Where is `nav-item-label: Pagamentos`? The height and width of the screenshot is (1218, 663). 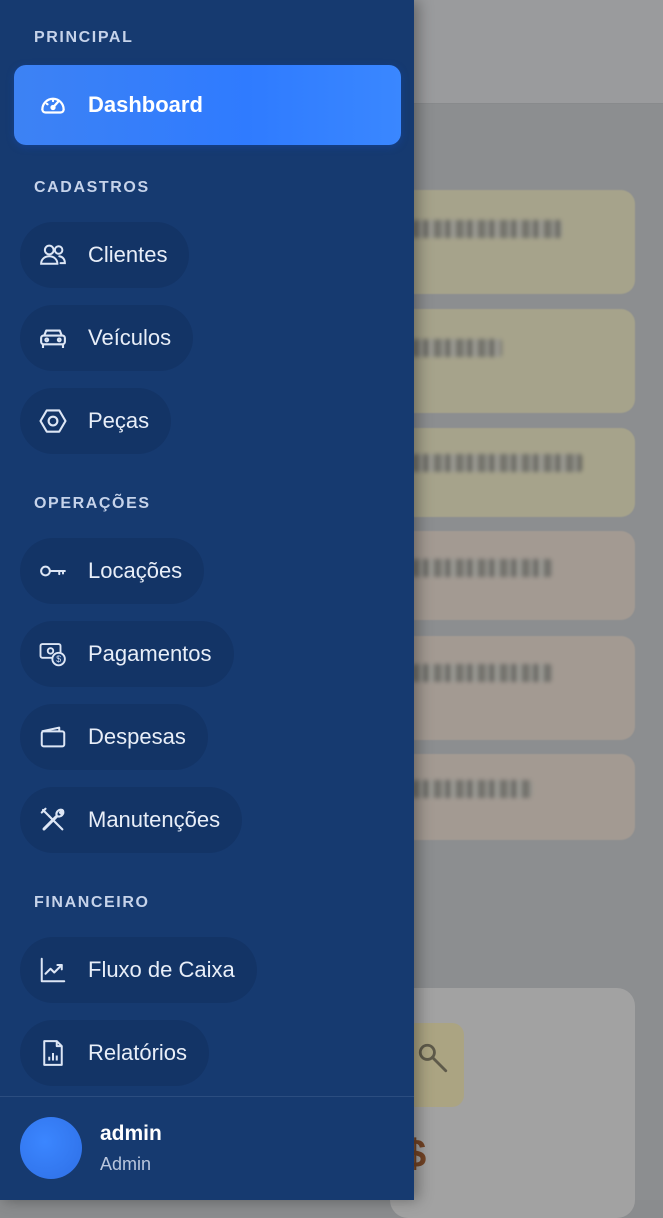
nav-item-label: Pagamentos is located at coordinates (150, 653).